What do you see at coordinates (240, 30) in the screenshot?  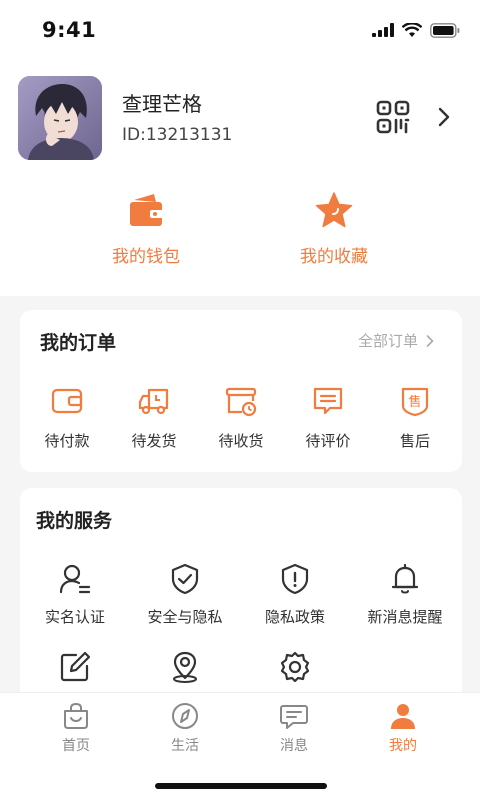 I see `status-bar: 9:41` at bounding box center [240, 30].